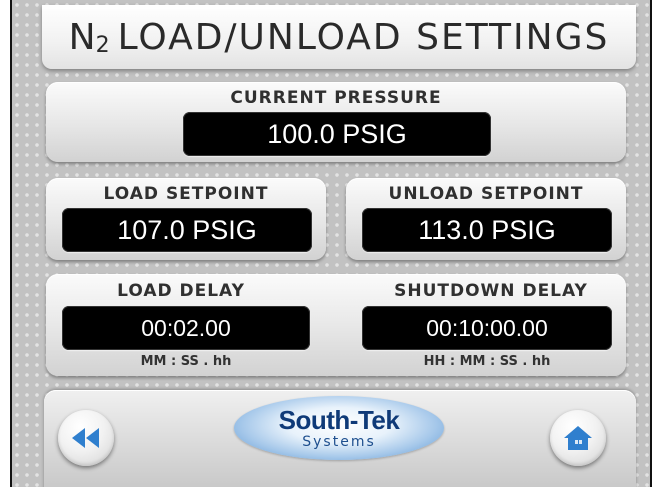 The width and height of the screenshot is (660, 487). What do you see at coordinates (187, 230) in the screenshot?
I see `load-setpoint-input: 107.0 PSIG` at bounding box center [187, 230].